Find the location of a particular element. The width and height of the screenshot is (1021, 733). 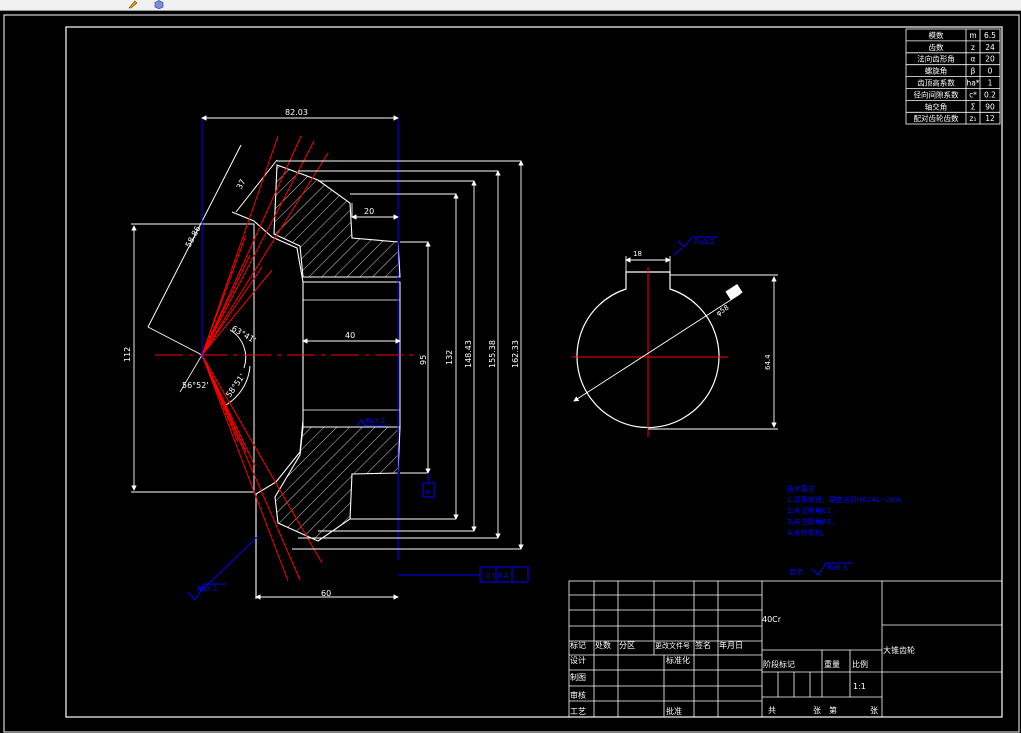

param-name: 模数 is located at coordinates (936, 35).